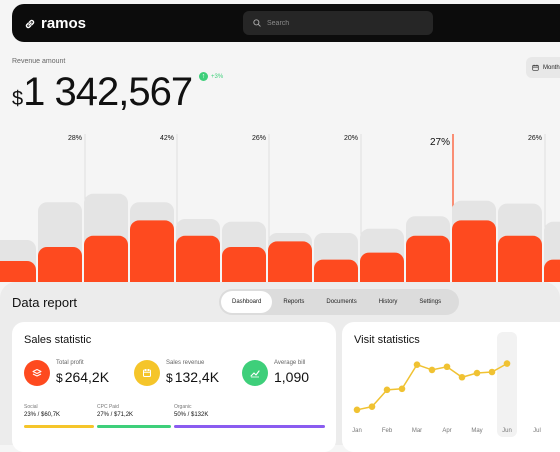  What do you see at coordinates (476, 431) in the screenshot?
I see `x-tick-label: May` at bounding box center [476, 431].